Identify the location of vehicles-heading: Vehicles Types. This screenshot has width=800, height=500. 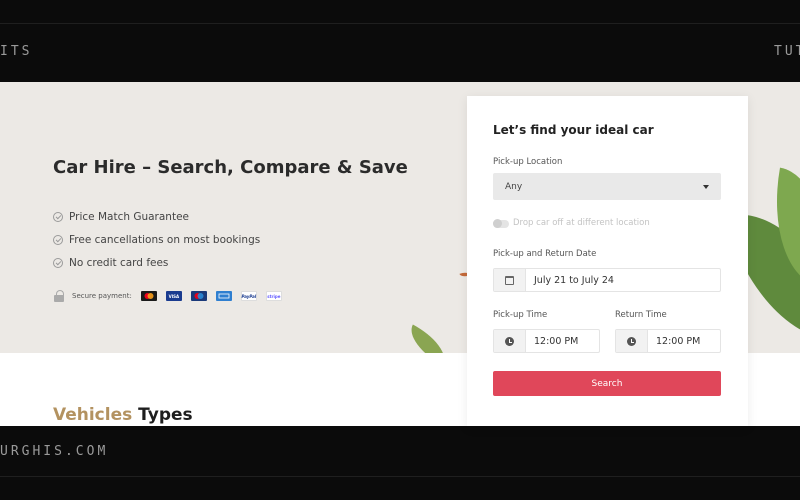
(123, 415).